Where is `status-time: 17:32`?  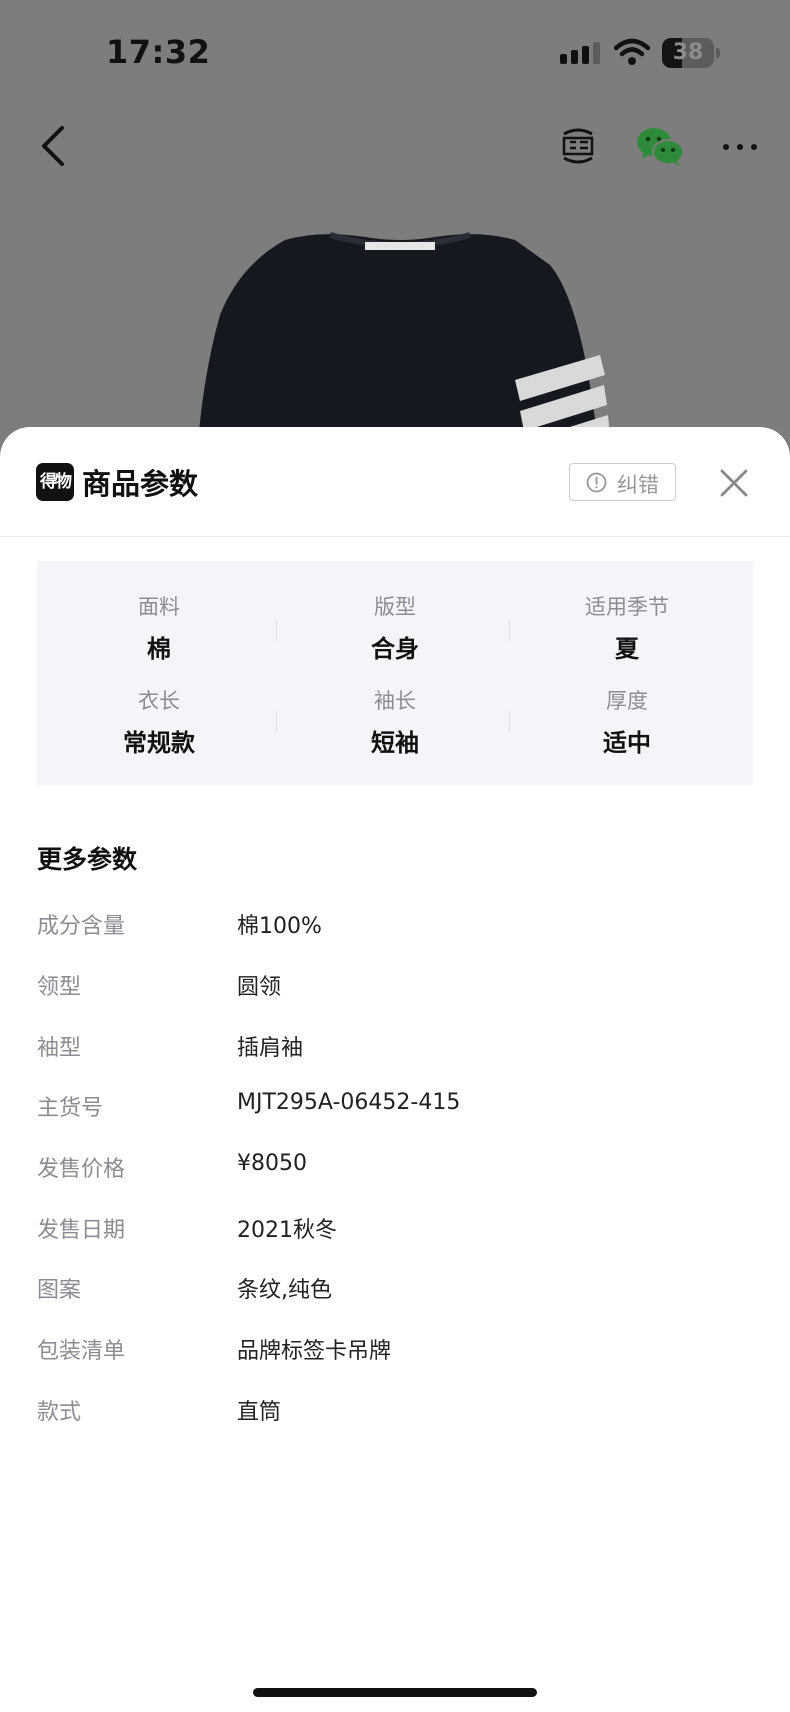
status-time: 17:32 is located at coordinates (158, 52).